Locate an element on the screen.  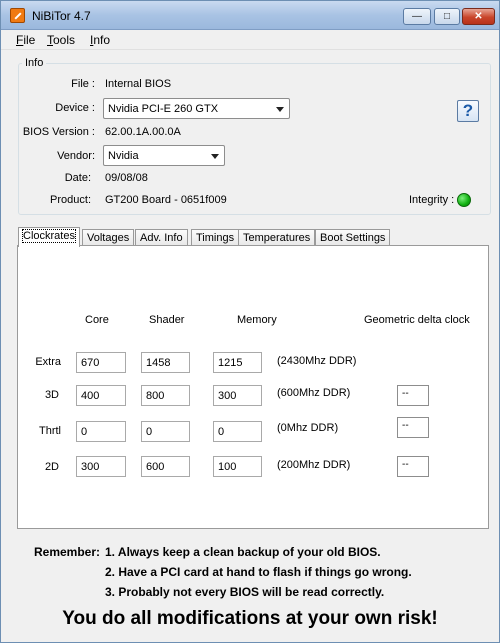
vendor-select-value: Nvidia is located at coordinates (123, 156).